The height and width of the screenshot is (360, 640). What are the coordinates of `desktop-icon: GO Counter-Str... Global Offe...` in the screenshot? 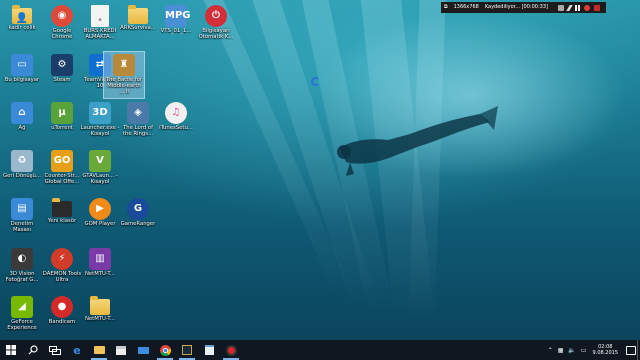 It's located at (62, 171).